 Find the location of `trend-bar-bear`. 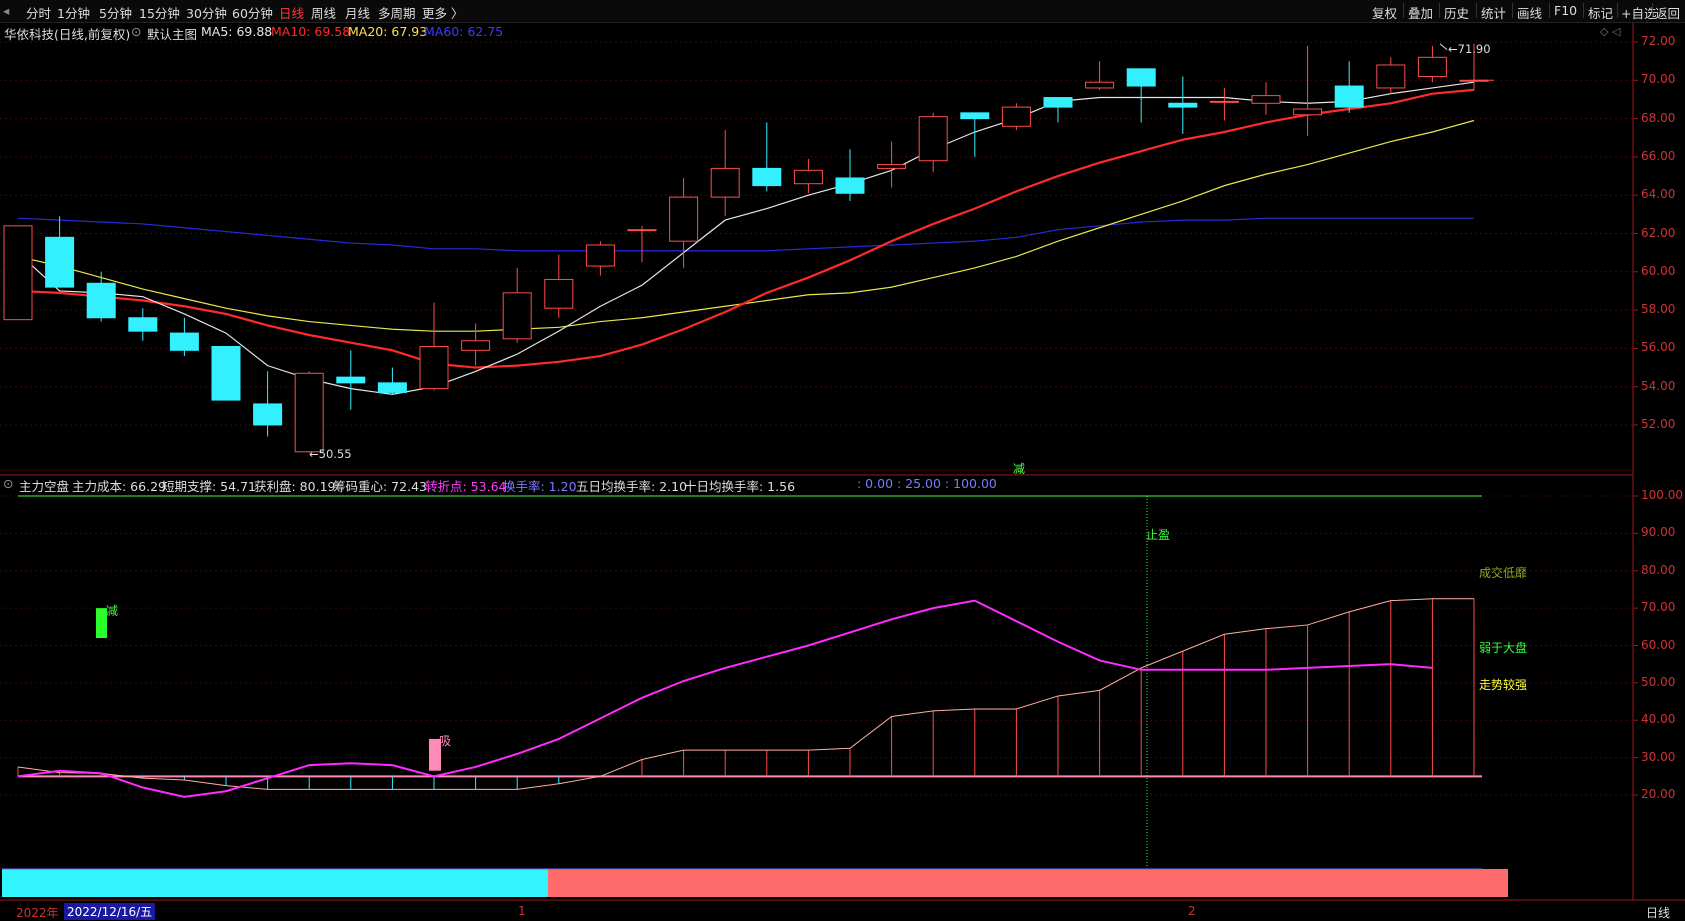

trend-bar-bear is located at coordinates (275, 883).